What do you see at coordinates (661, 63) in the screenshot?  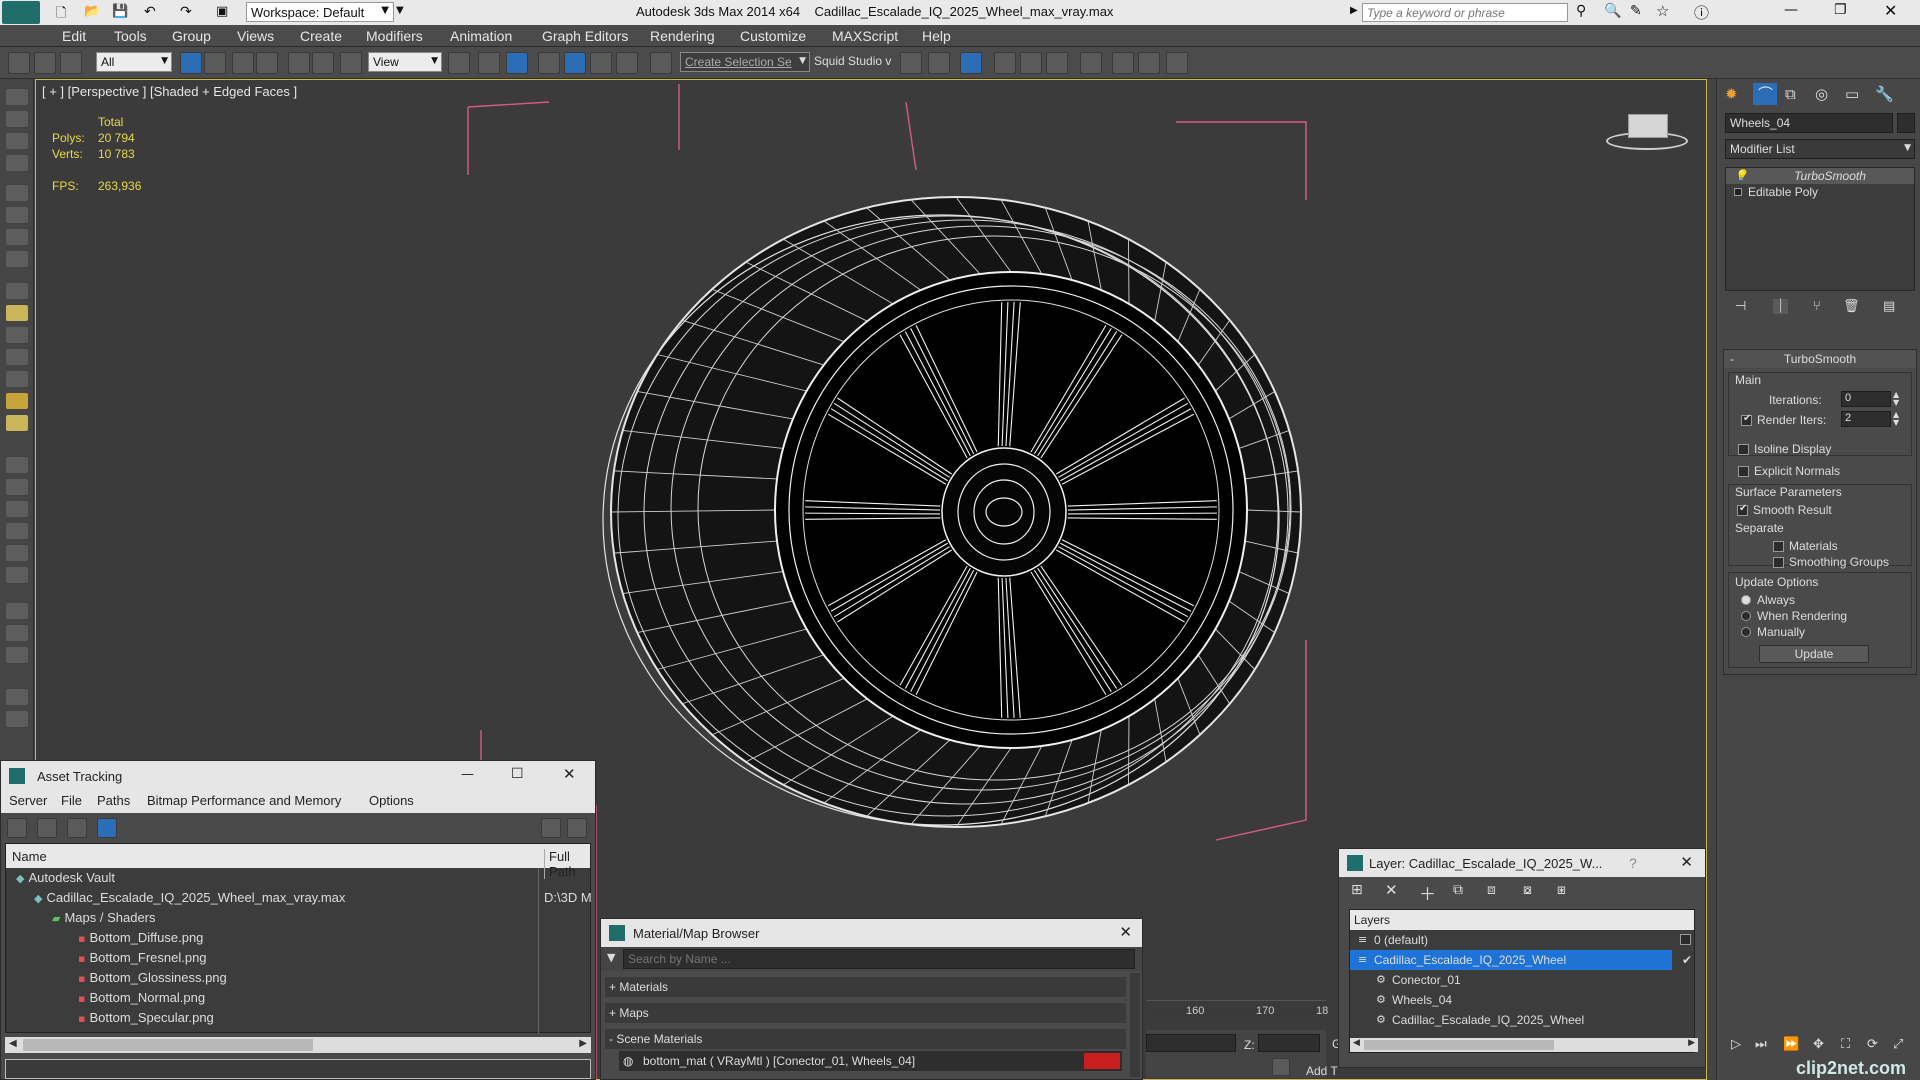 I see `edit-named-selection-icon` at bounding box center [661, 63].